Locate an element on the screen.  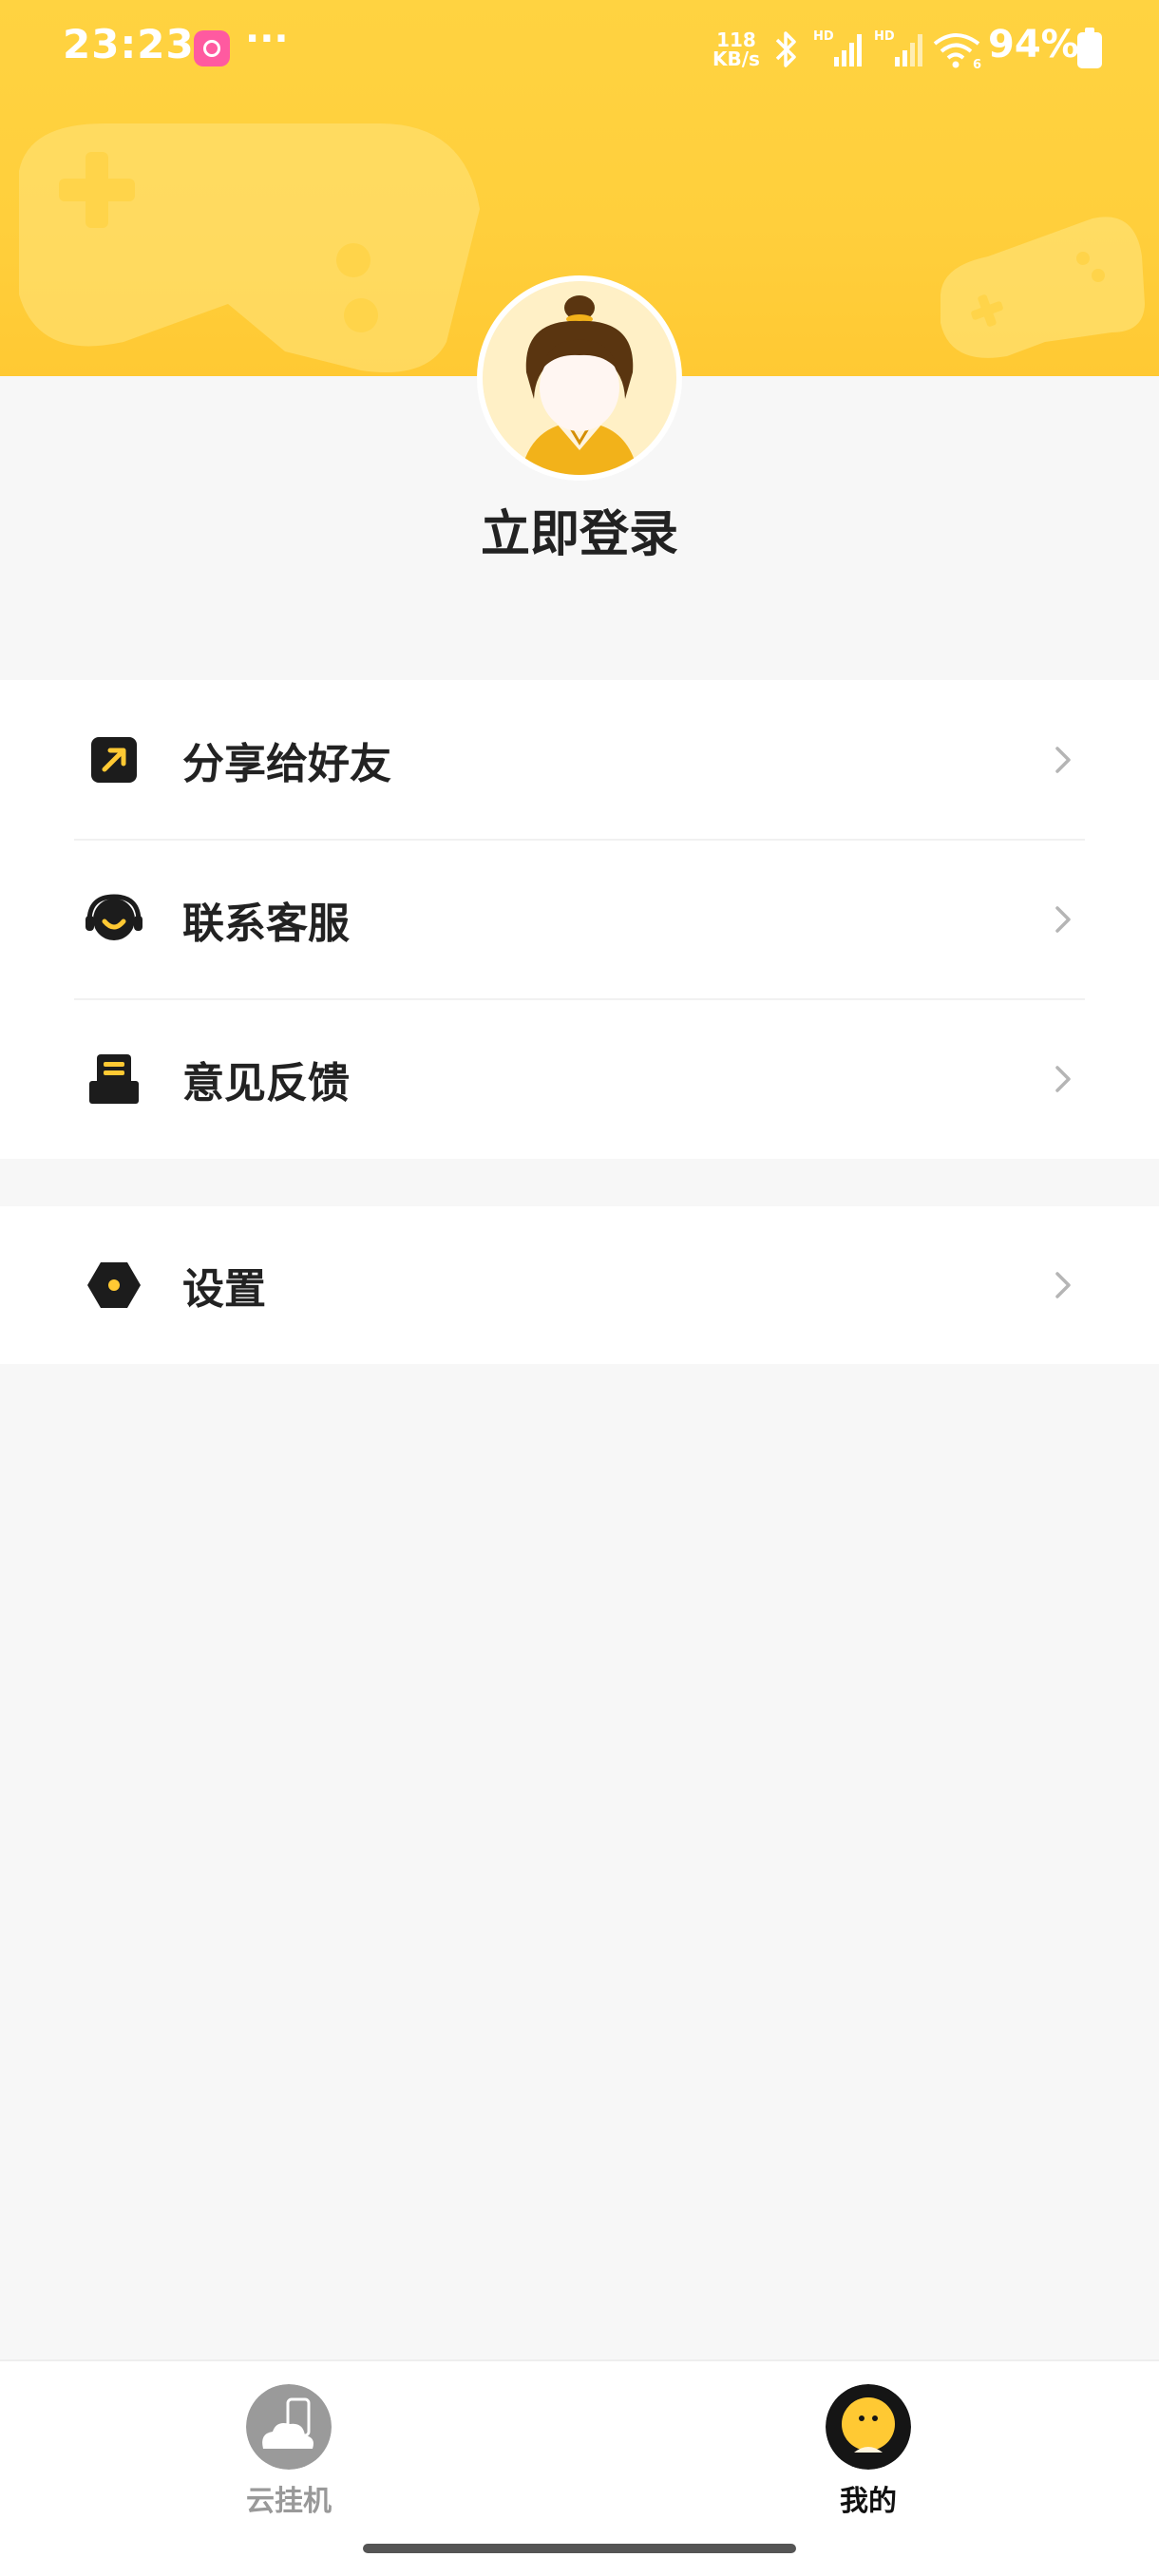
tab-mine: 我的 is located at coordinates (868, 2449).